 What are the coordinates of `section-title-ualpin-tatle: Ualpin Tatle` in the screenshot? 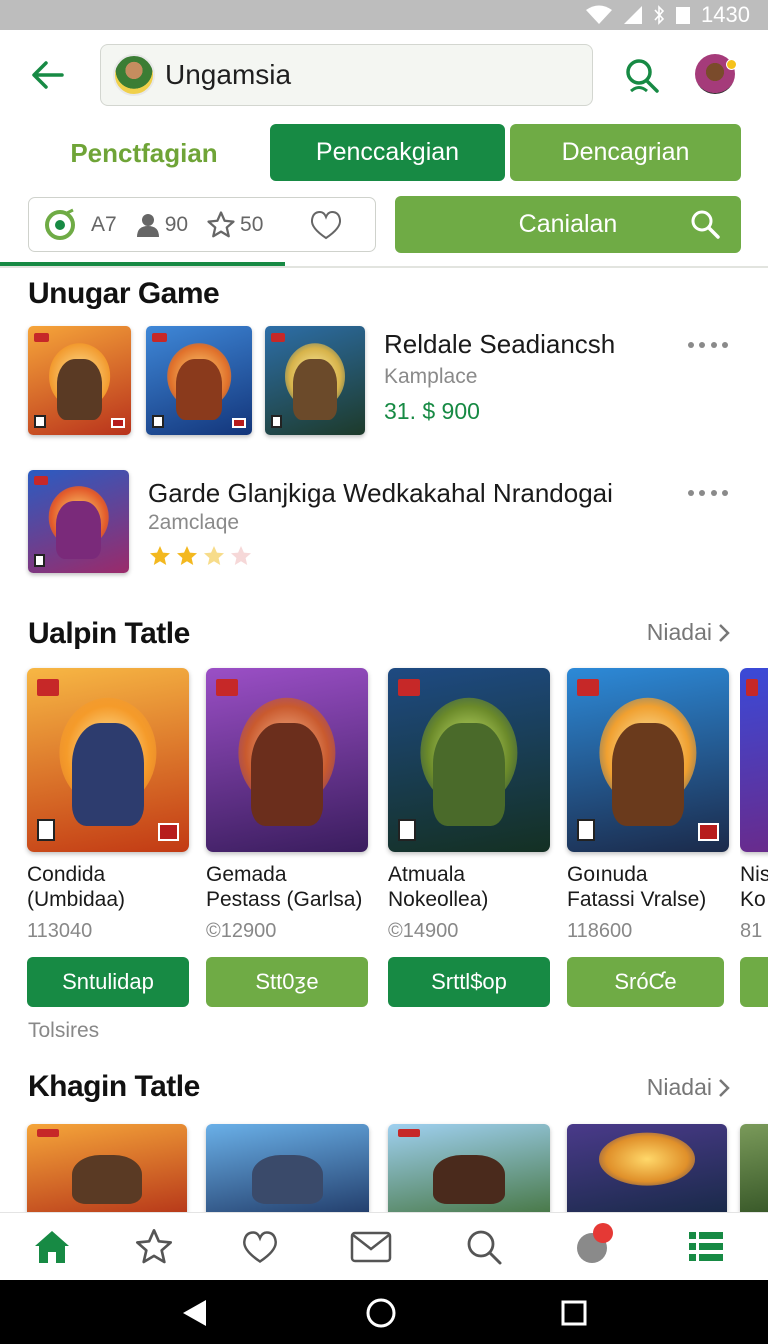 It's located at (109, 633).